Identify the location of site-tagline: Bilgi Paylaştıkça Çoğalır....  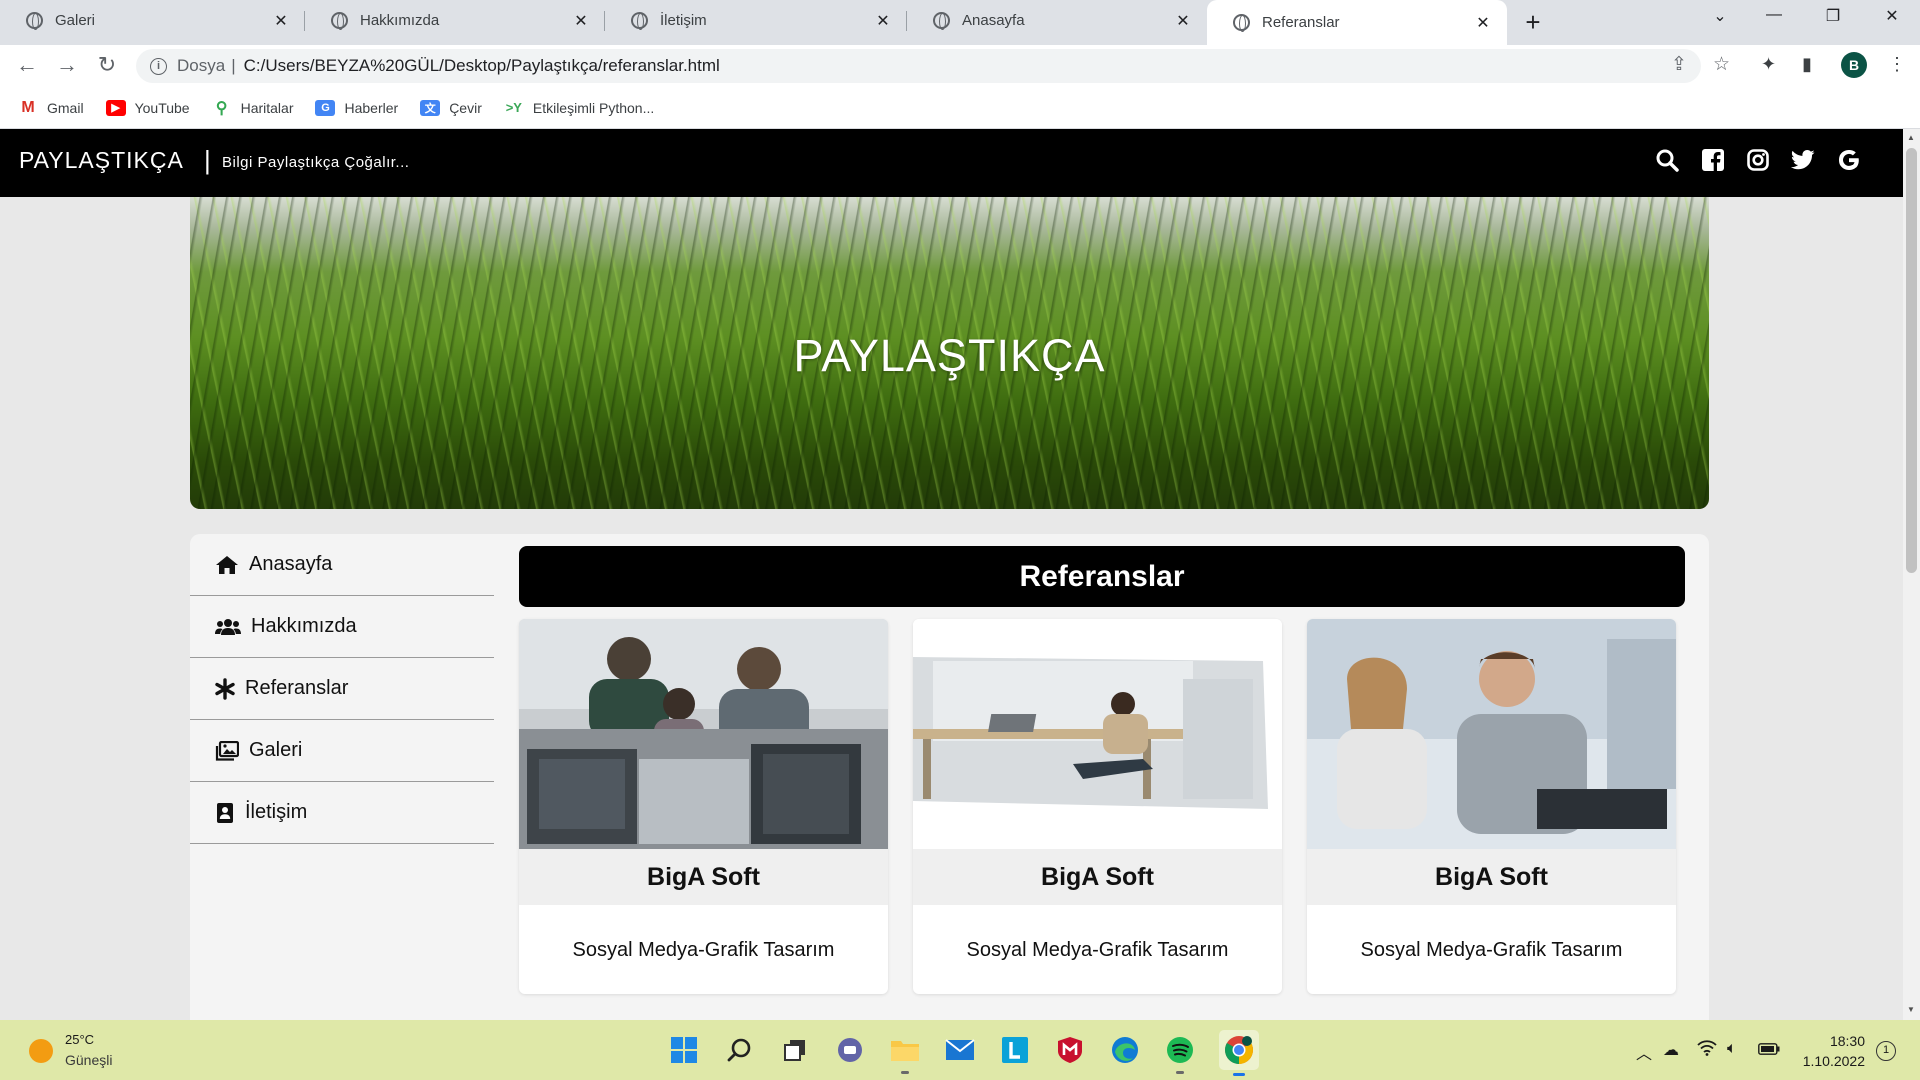
(316, 162).